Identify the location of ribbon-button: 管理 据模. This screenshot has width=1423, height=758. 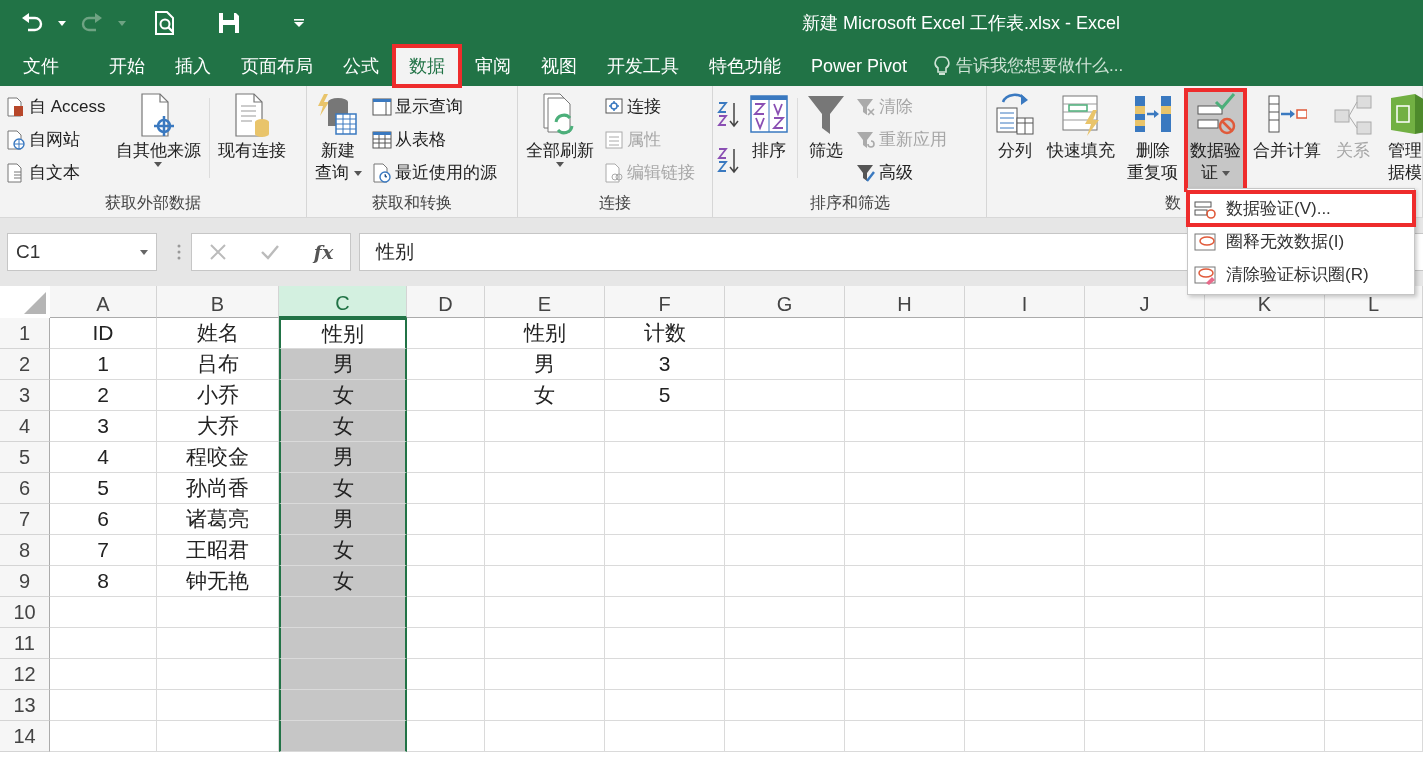
(1402, 140).